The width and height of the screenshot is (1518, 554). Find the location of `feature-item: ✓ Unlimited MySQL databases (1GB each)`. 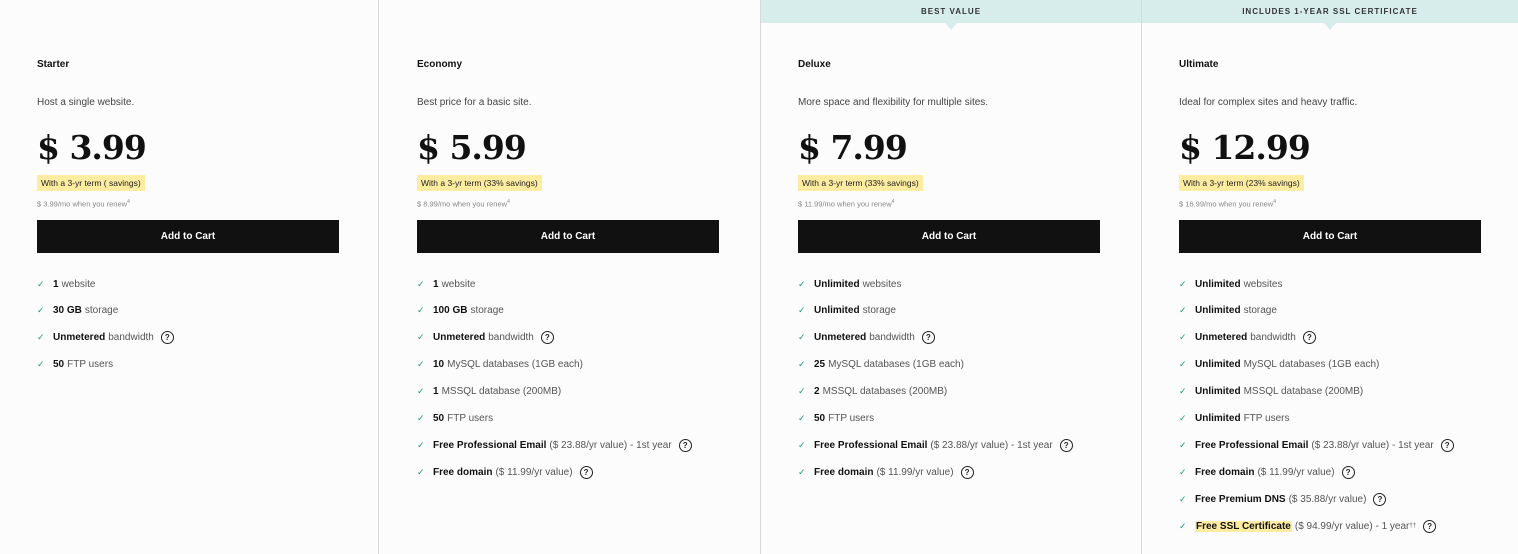

feature-item: ✓ Unlimited MySQL databases (1GB each) is located at coordinates (1316, 364).